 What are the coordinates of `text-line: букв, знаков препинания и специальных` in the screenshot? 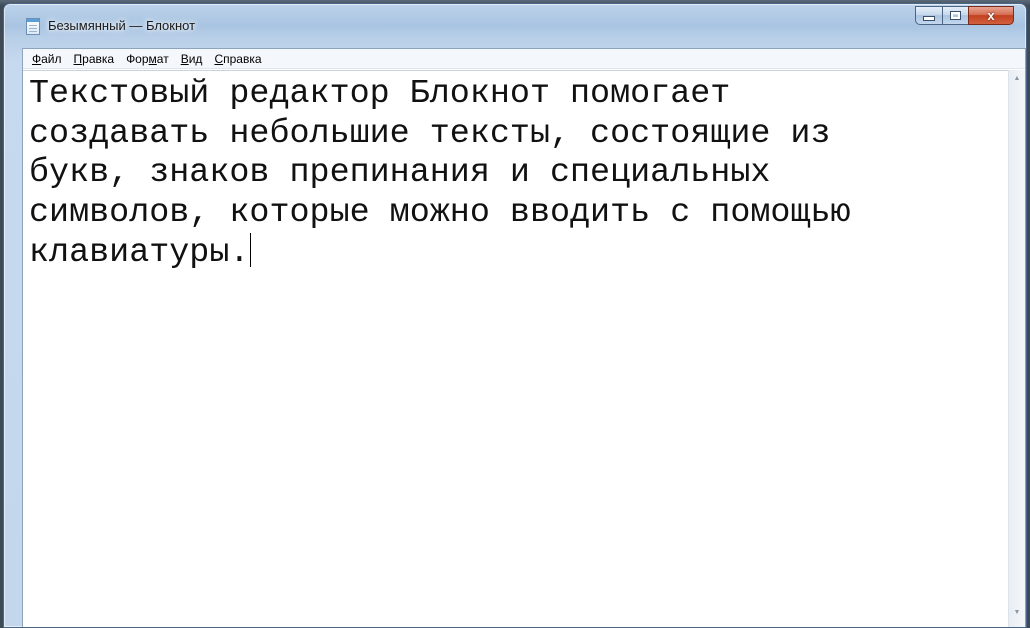 It's located at (400, 173).